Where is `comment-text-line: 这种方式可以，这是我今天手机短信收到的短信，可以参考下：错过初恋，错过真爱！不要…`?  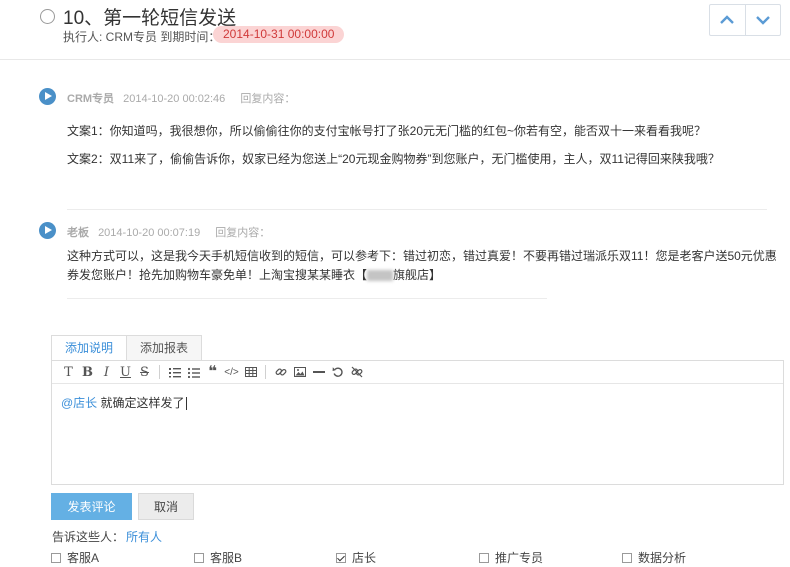 comment-text-line: 这种方式可以，这是我今天手机短信收到的短信，可以参考下：错过初恋，错过真爱！不要… is located at coordinates (422, 256).